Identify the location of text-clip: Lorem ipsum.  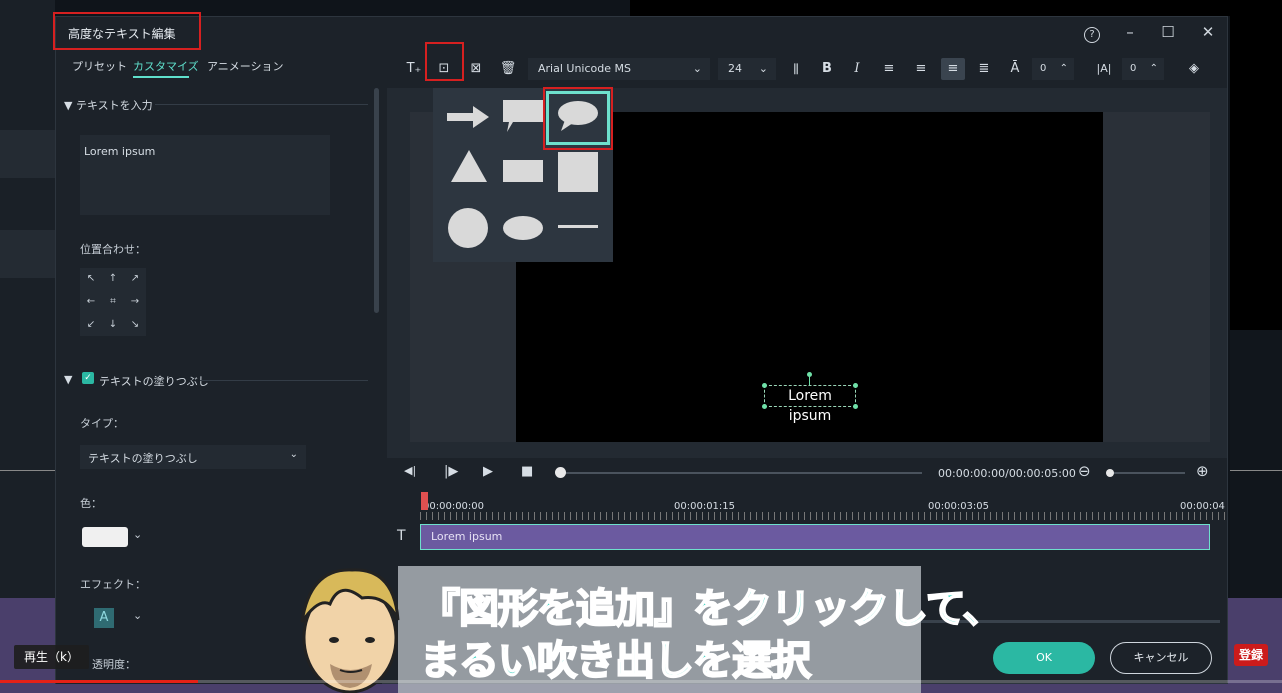
(815, 537).